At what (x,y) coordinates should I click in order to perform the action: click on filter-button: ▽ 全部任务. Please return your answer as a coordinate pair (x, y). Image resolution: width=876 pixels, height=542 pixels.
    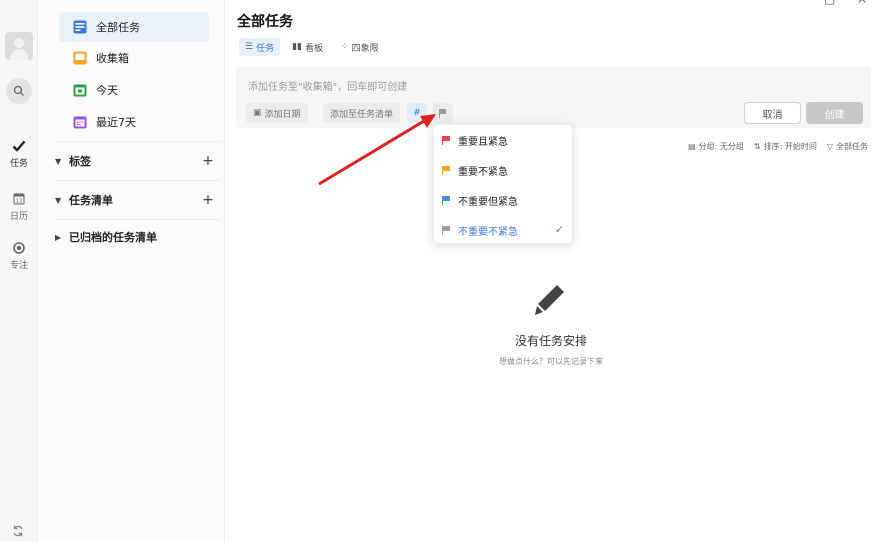
    Looking at the image, I should click on (847, 146).